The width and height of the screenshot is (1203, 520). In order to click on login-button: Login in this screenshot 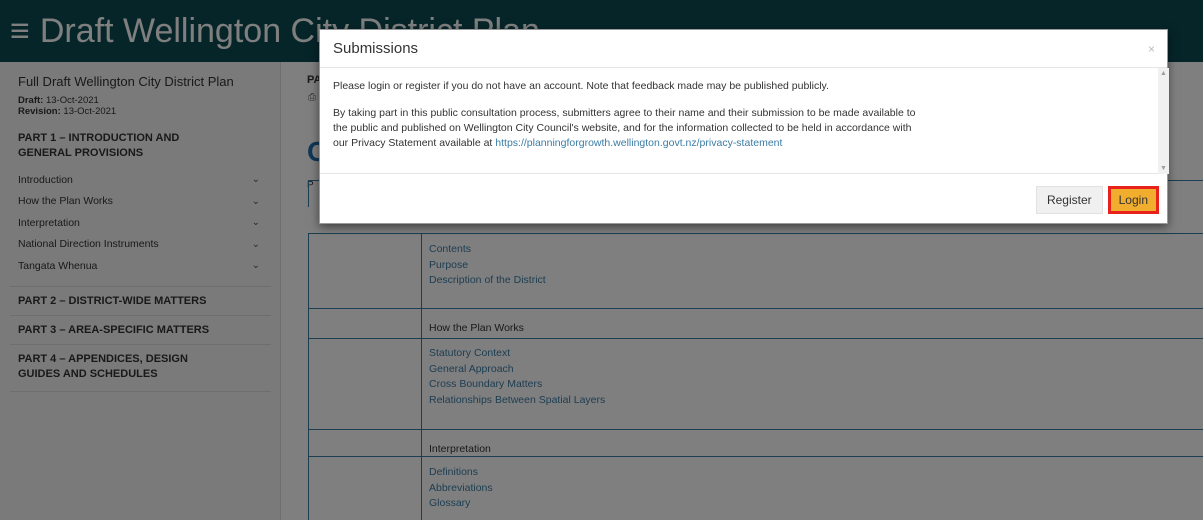, I will do `click(1133, 199)`.